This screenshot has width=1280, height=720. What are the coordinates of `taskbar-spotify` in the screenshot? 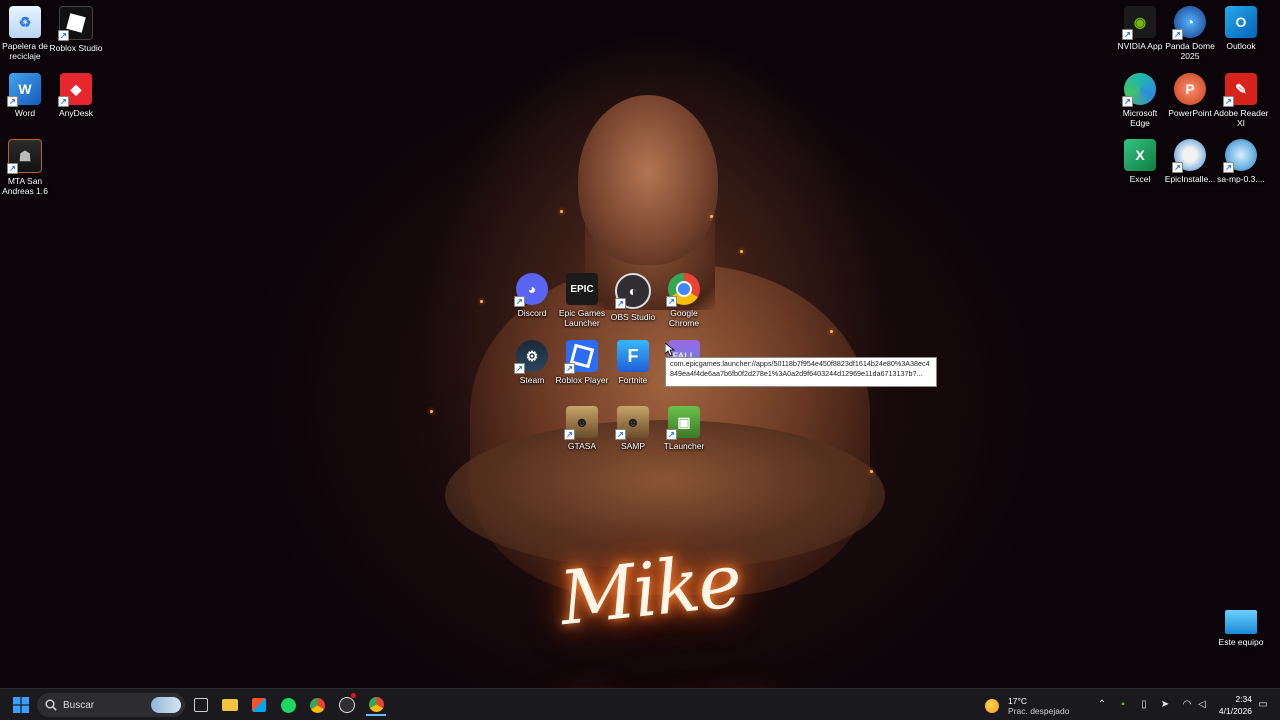 It's located at (288, 705).